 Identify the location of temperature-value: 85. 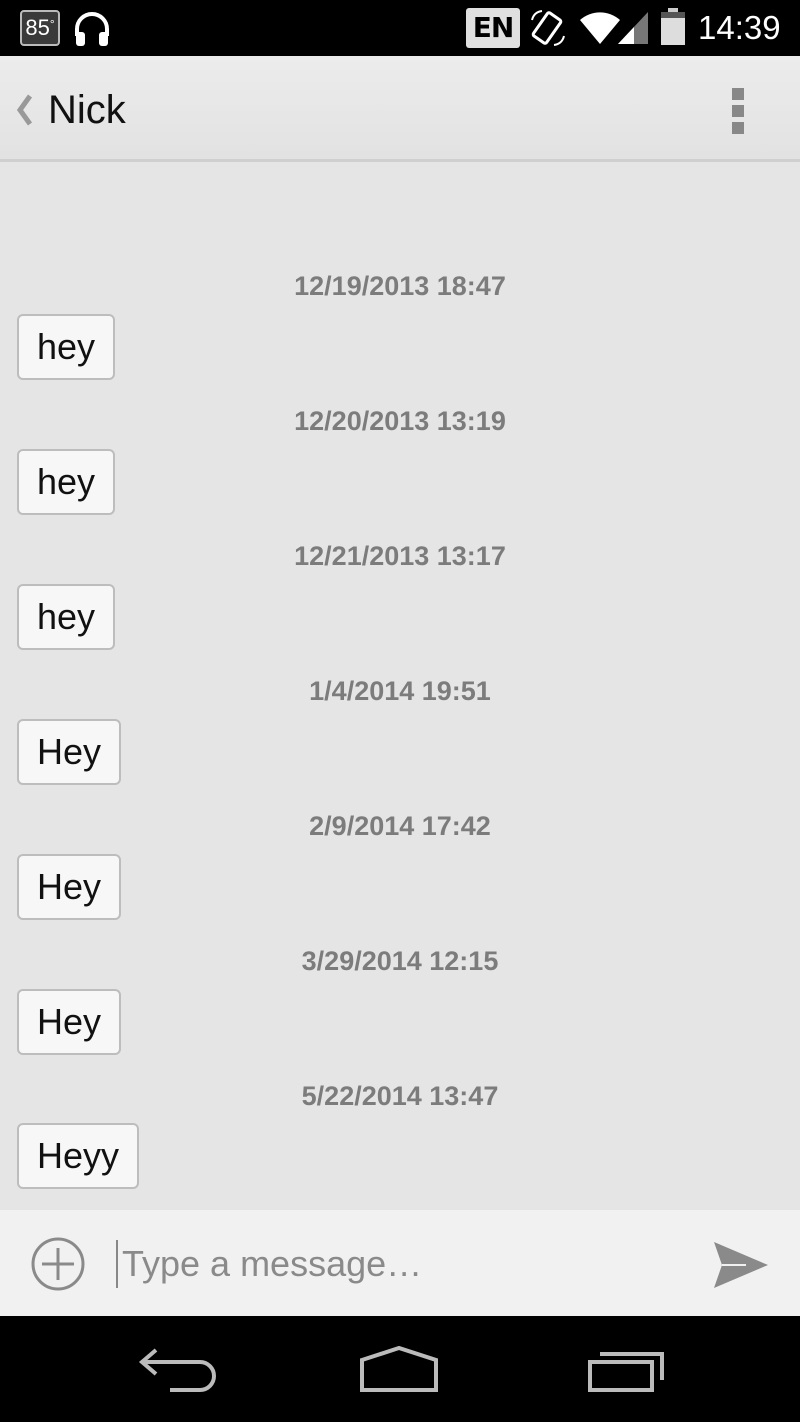
(37, 27).